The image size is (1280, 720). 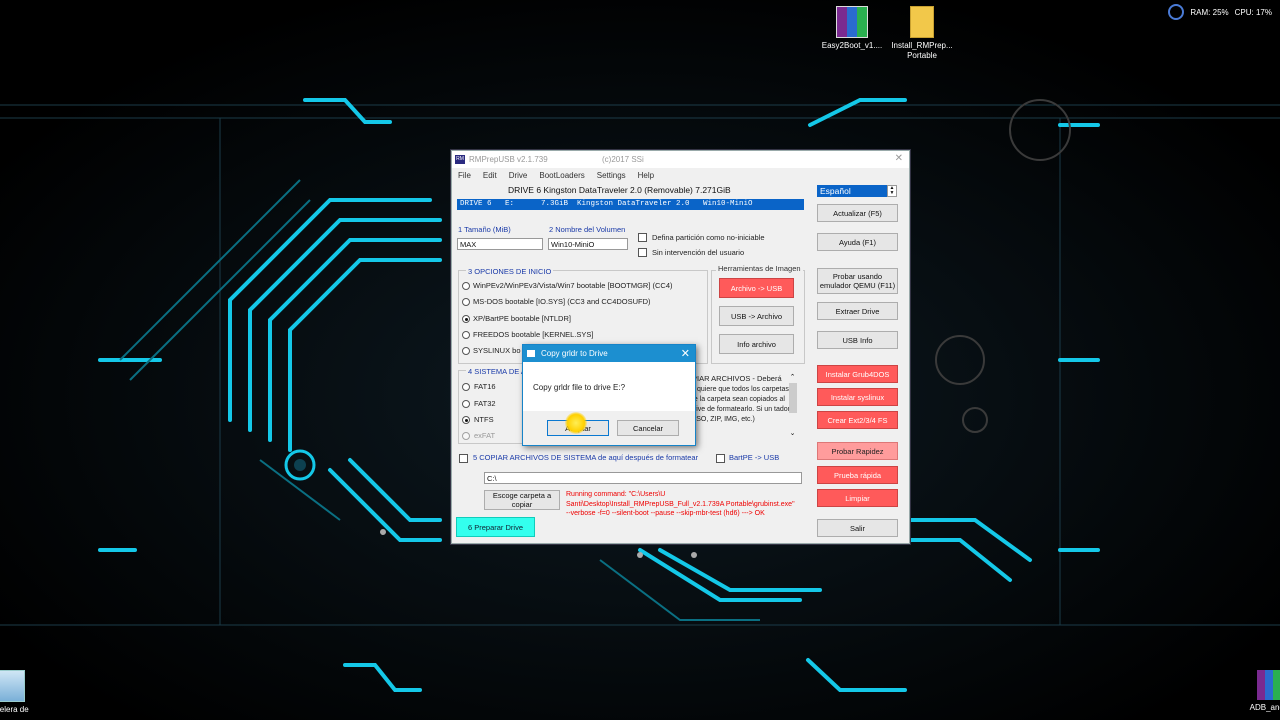 I want to click on description-scrollbar: ⌃ ⌄, so click(x=792, y=408).